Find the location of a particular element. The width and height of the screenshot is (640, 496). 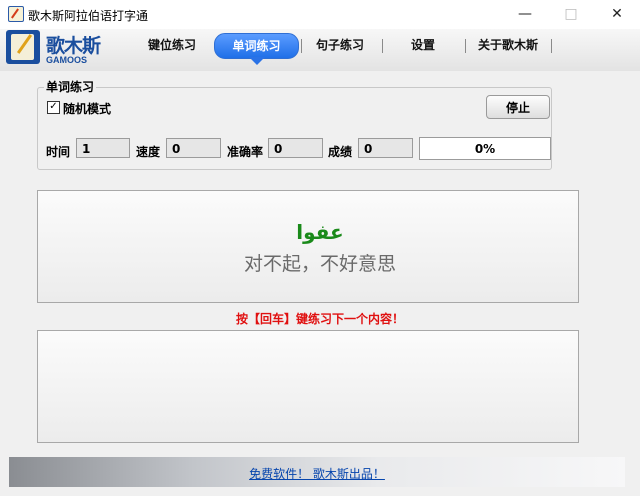

footer-bar: 免费软件！ 歌木斯出品！ is located at coordinates (317, 472).